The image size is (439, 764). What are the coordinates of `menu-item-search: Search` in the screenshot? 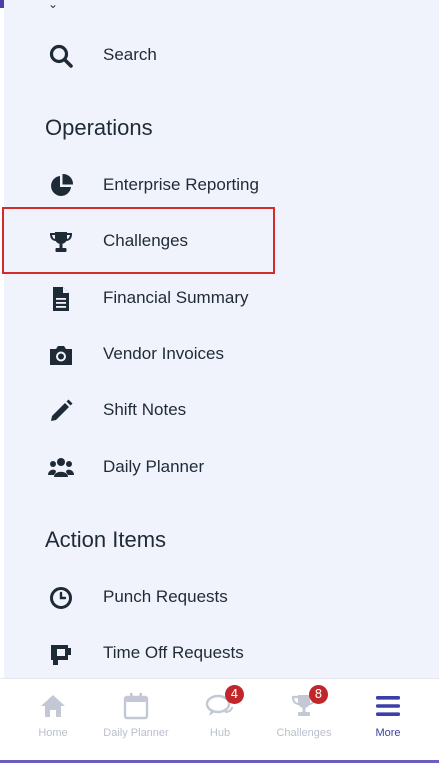 It's located at (221, 55).